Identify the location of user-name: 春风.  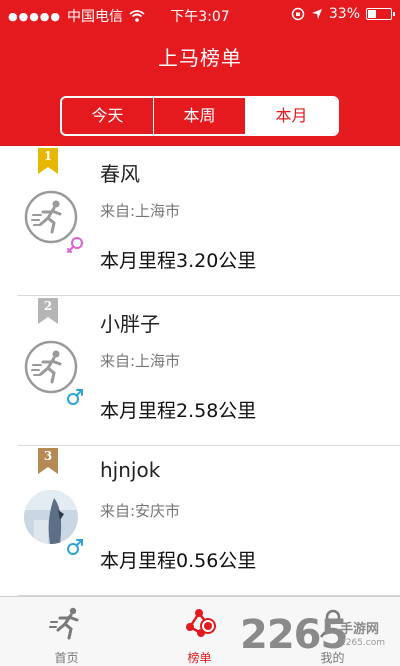
(120, 174).